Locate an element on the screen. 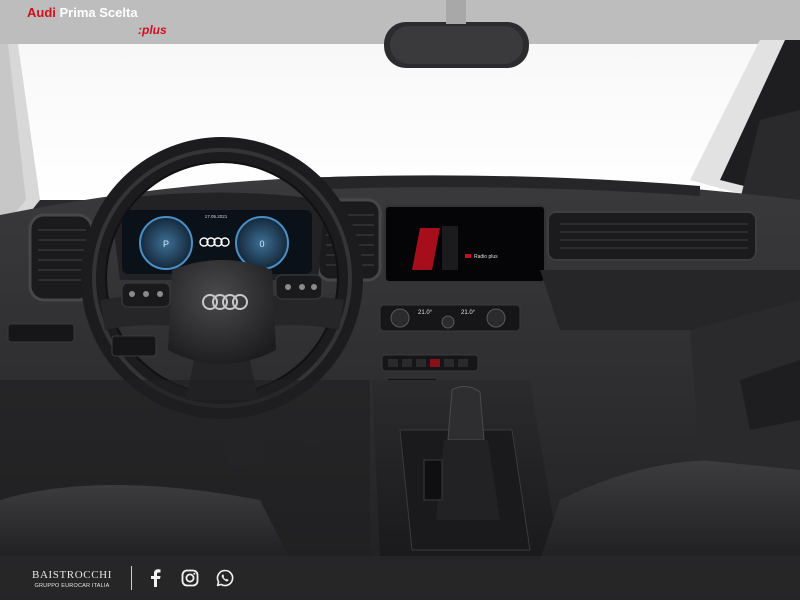 This screenshot has height=600, width=800. brand-program: Prima Scelta is located at coordinates (98, 12).